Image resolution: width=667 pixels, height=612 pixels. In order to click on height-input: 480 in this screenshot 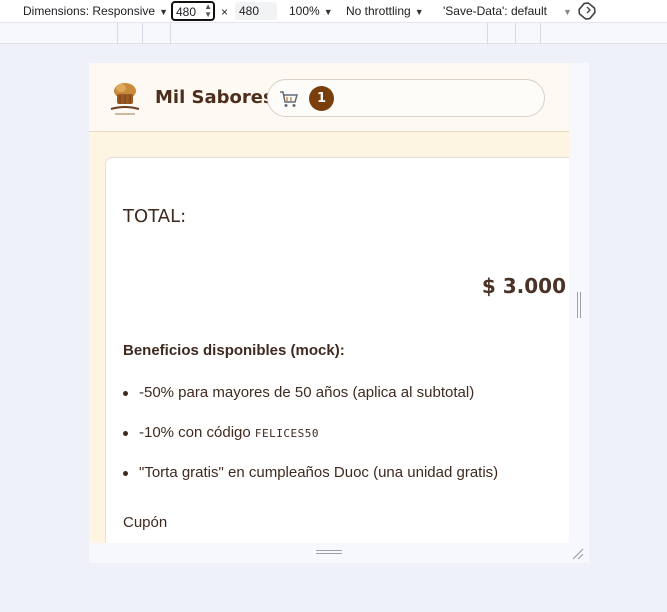, I will do `click(256, 11)`.